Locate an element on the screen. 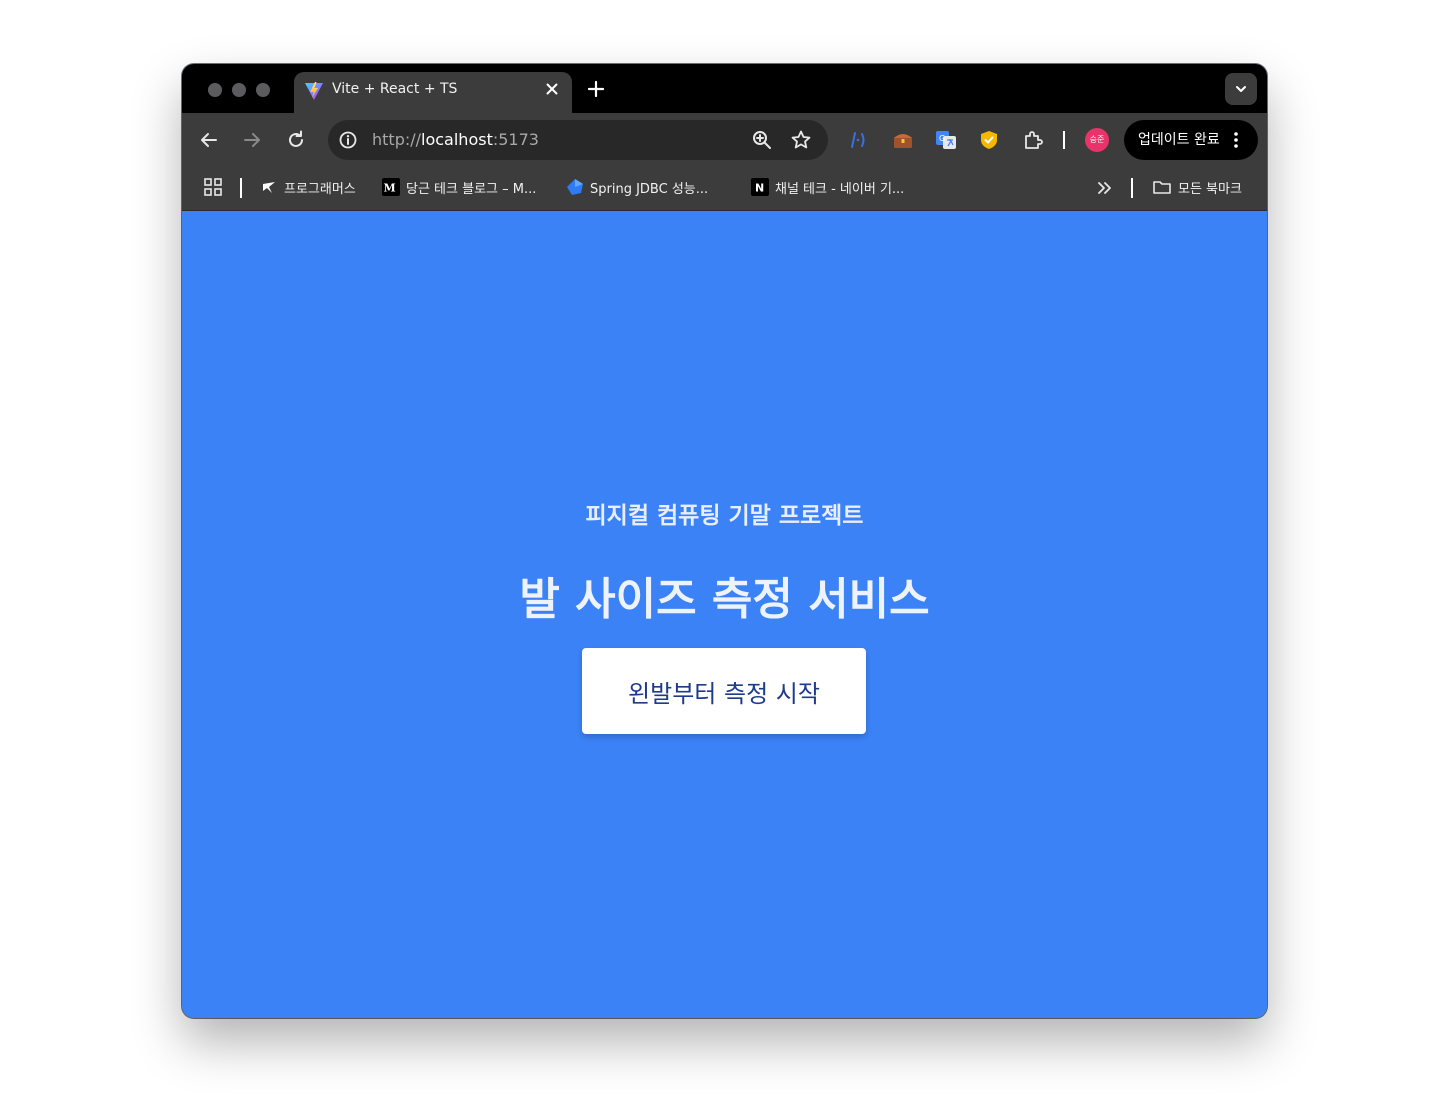  svg-text: G is located at coordinates (942, 138).